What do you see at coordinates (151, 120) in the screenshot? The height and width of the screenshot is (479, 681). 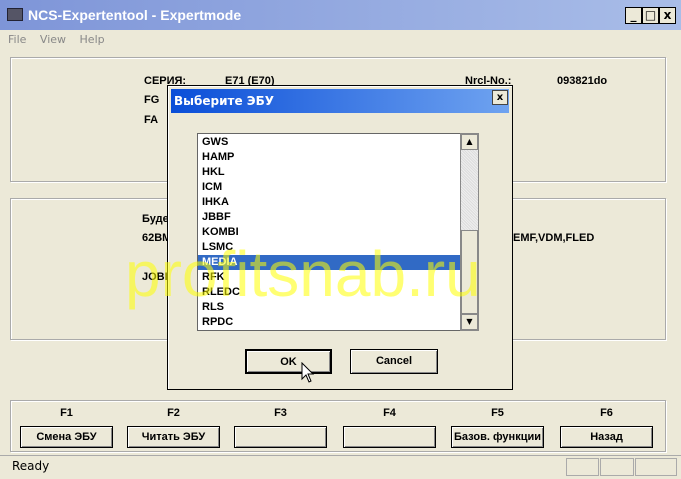 I see `fa-label: FA` at bounding box center [151, 120].